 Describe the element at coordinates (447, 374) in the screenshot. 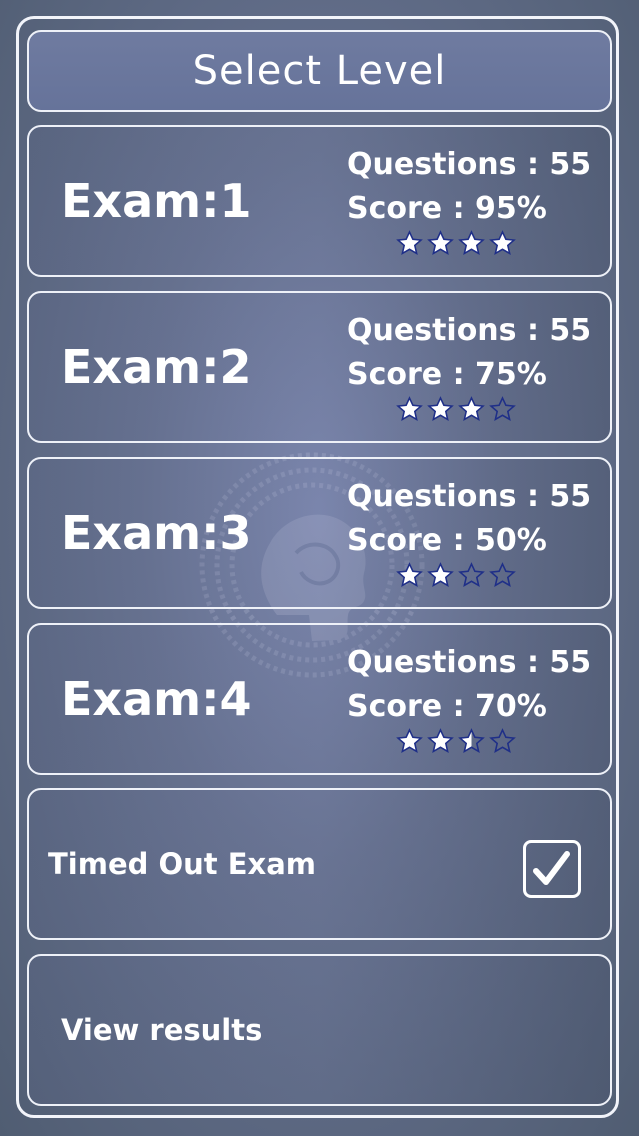

I see `exam-2-score: Score : 75%` at that location.